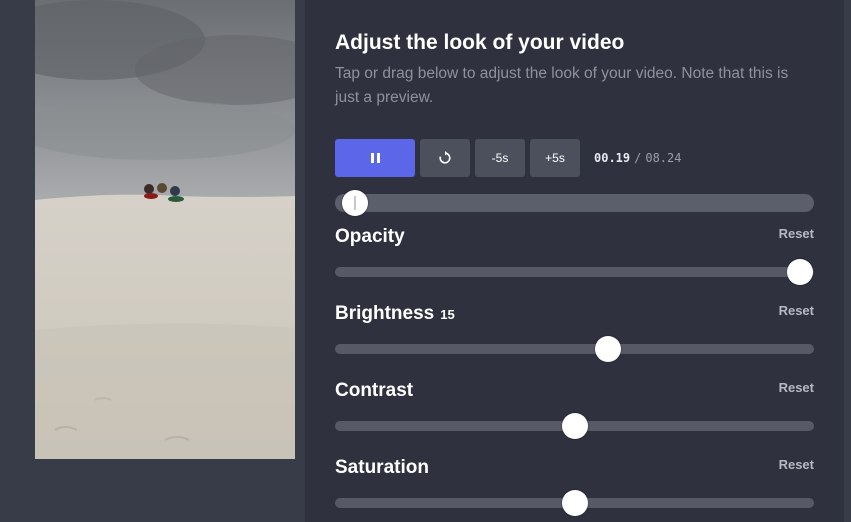 This screenshot has height=522, width=851. What do you see at coordinates (385, 313) in the screenshot?
I see `brightness-label-text: Brightness` at bounding box center [385, 313].